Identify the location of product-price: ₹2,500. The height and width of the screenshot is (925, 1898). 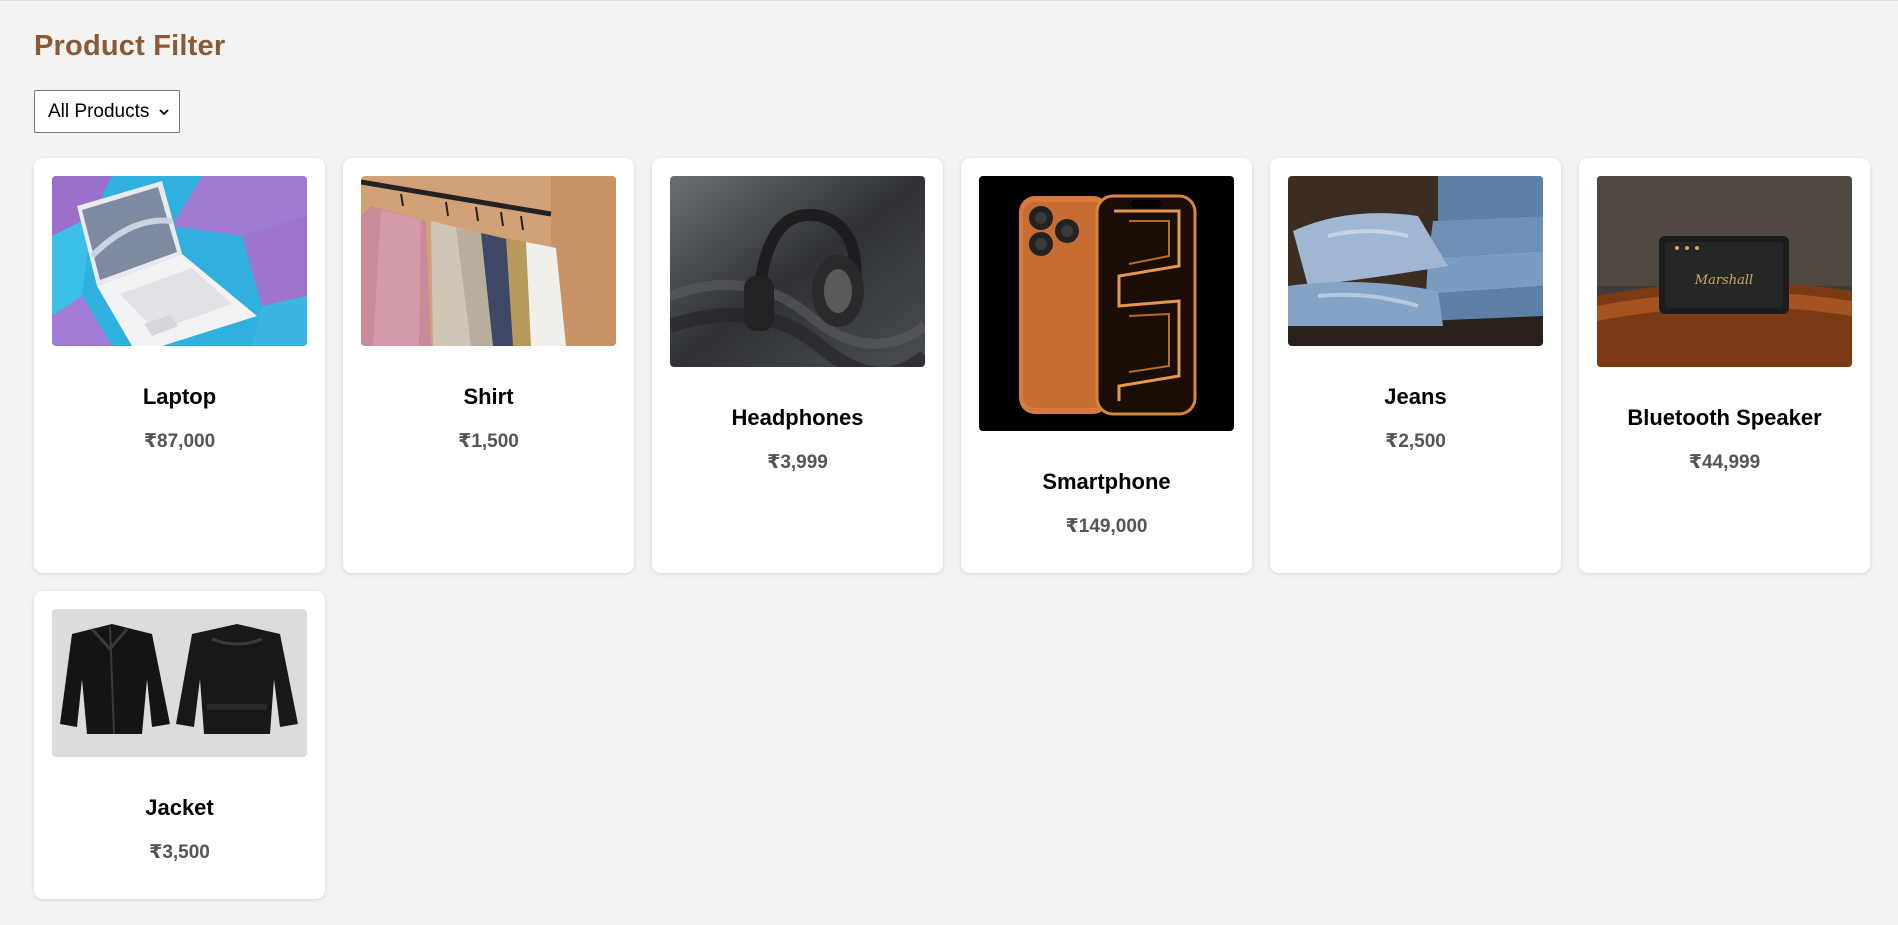
(1415, 441).